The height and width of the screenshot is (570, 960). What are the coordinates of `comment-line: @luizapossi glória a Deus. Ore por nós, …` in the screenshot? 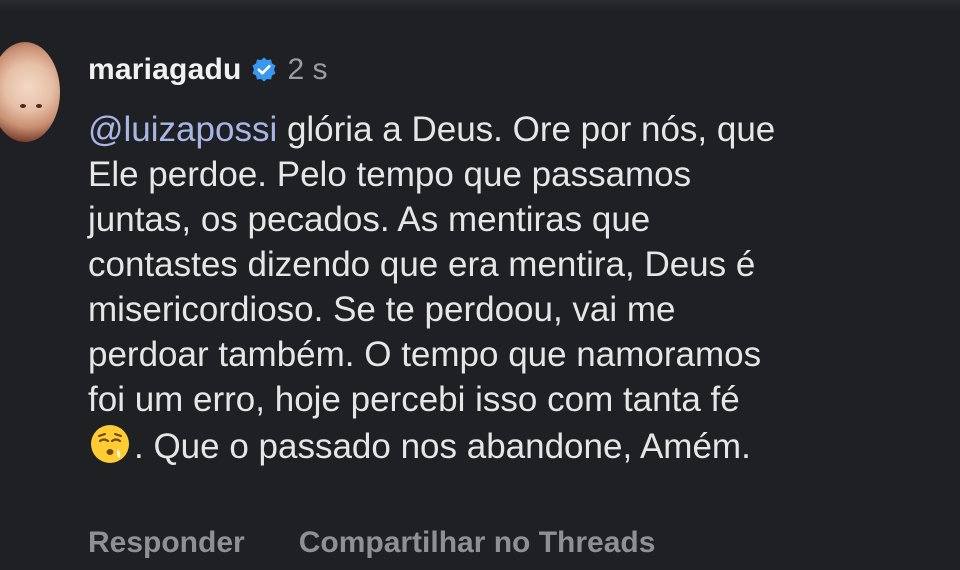 It's located at (522, 129).